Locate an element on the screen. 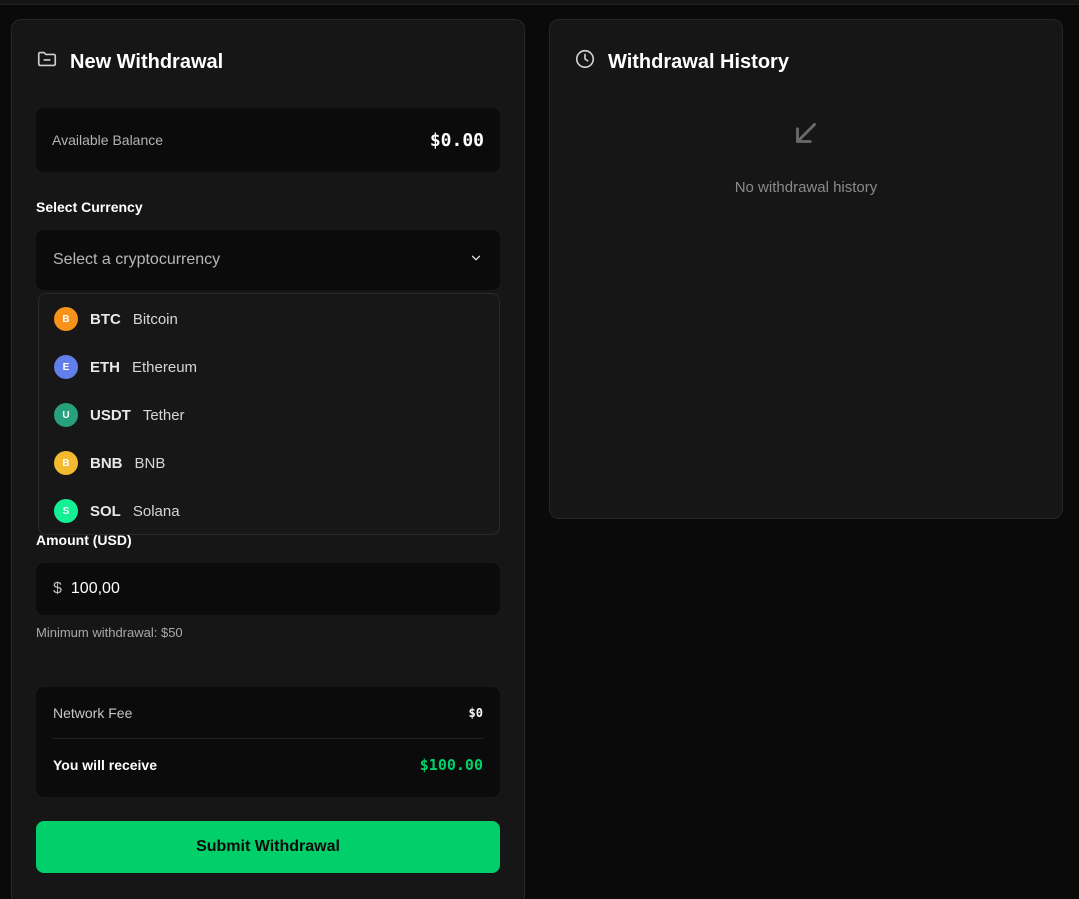 This screenshot has width=1079, height=899. balance-label: Available Balance is located at coordinates (108, 140).